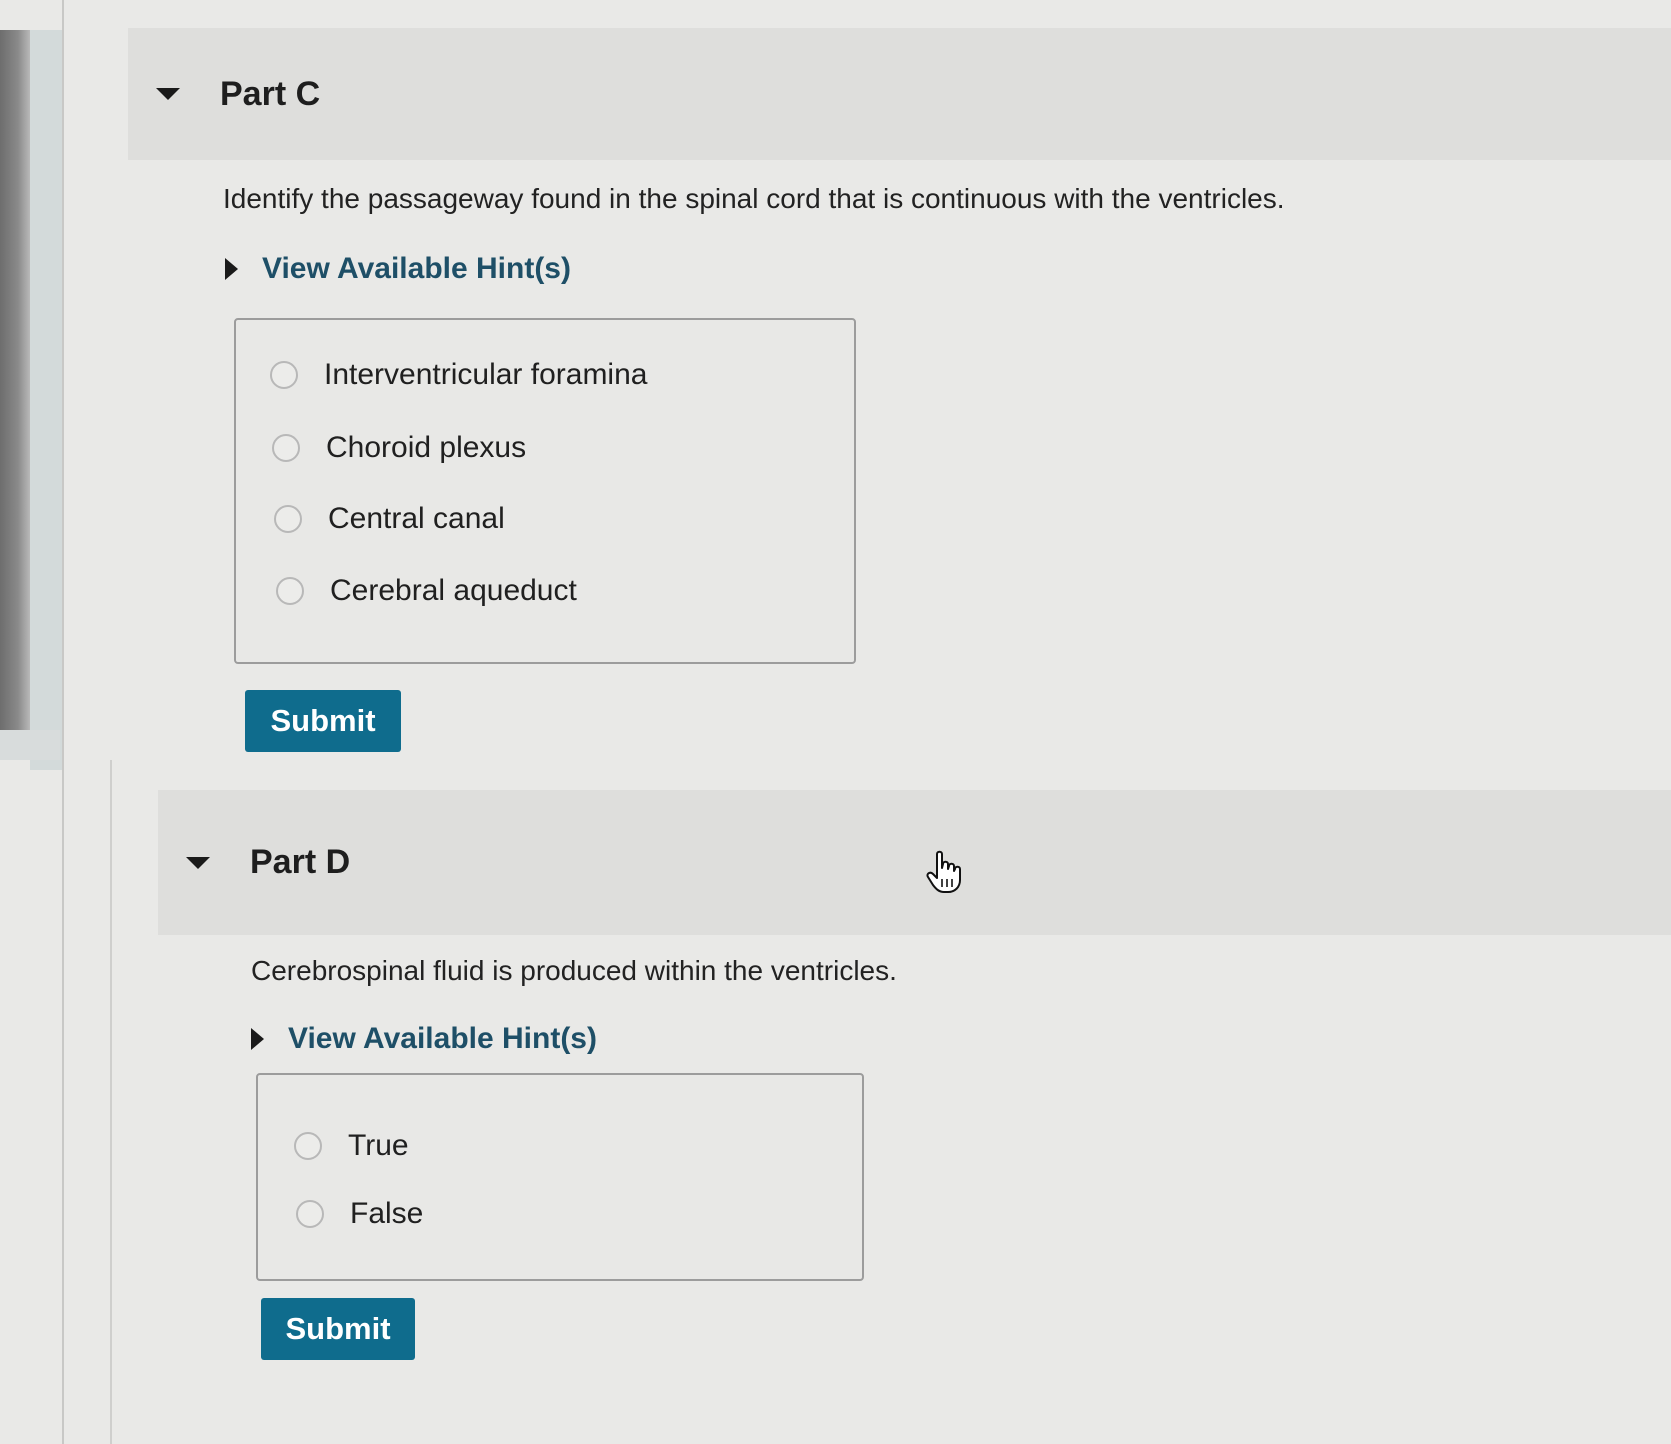 Image resolution: width=1671 pixels, height=1444 pixels. I want to click on choice-true: True, so click(351, 1146).